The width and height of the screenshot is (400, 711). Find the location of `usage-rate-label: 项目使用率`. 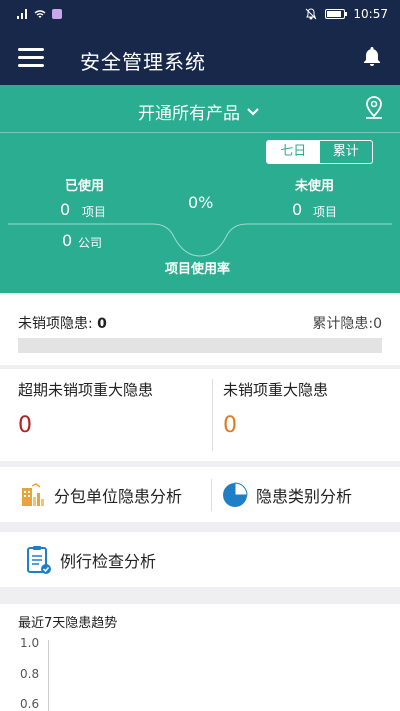

usage-rate-label: 项目使用率 is located at coordinates (198, 269).